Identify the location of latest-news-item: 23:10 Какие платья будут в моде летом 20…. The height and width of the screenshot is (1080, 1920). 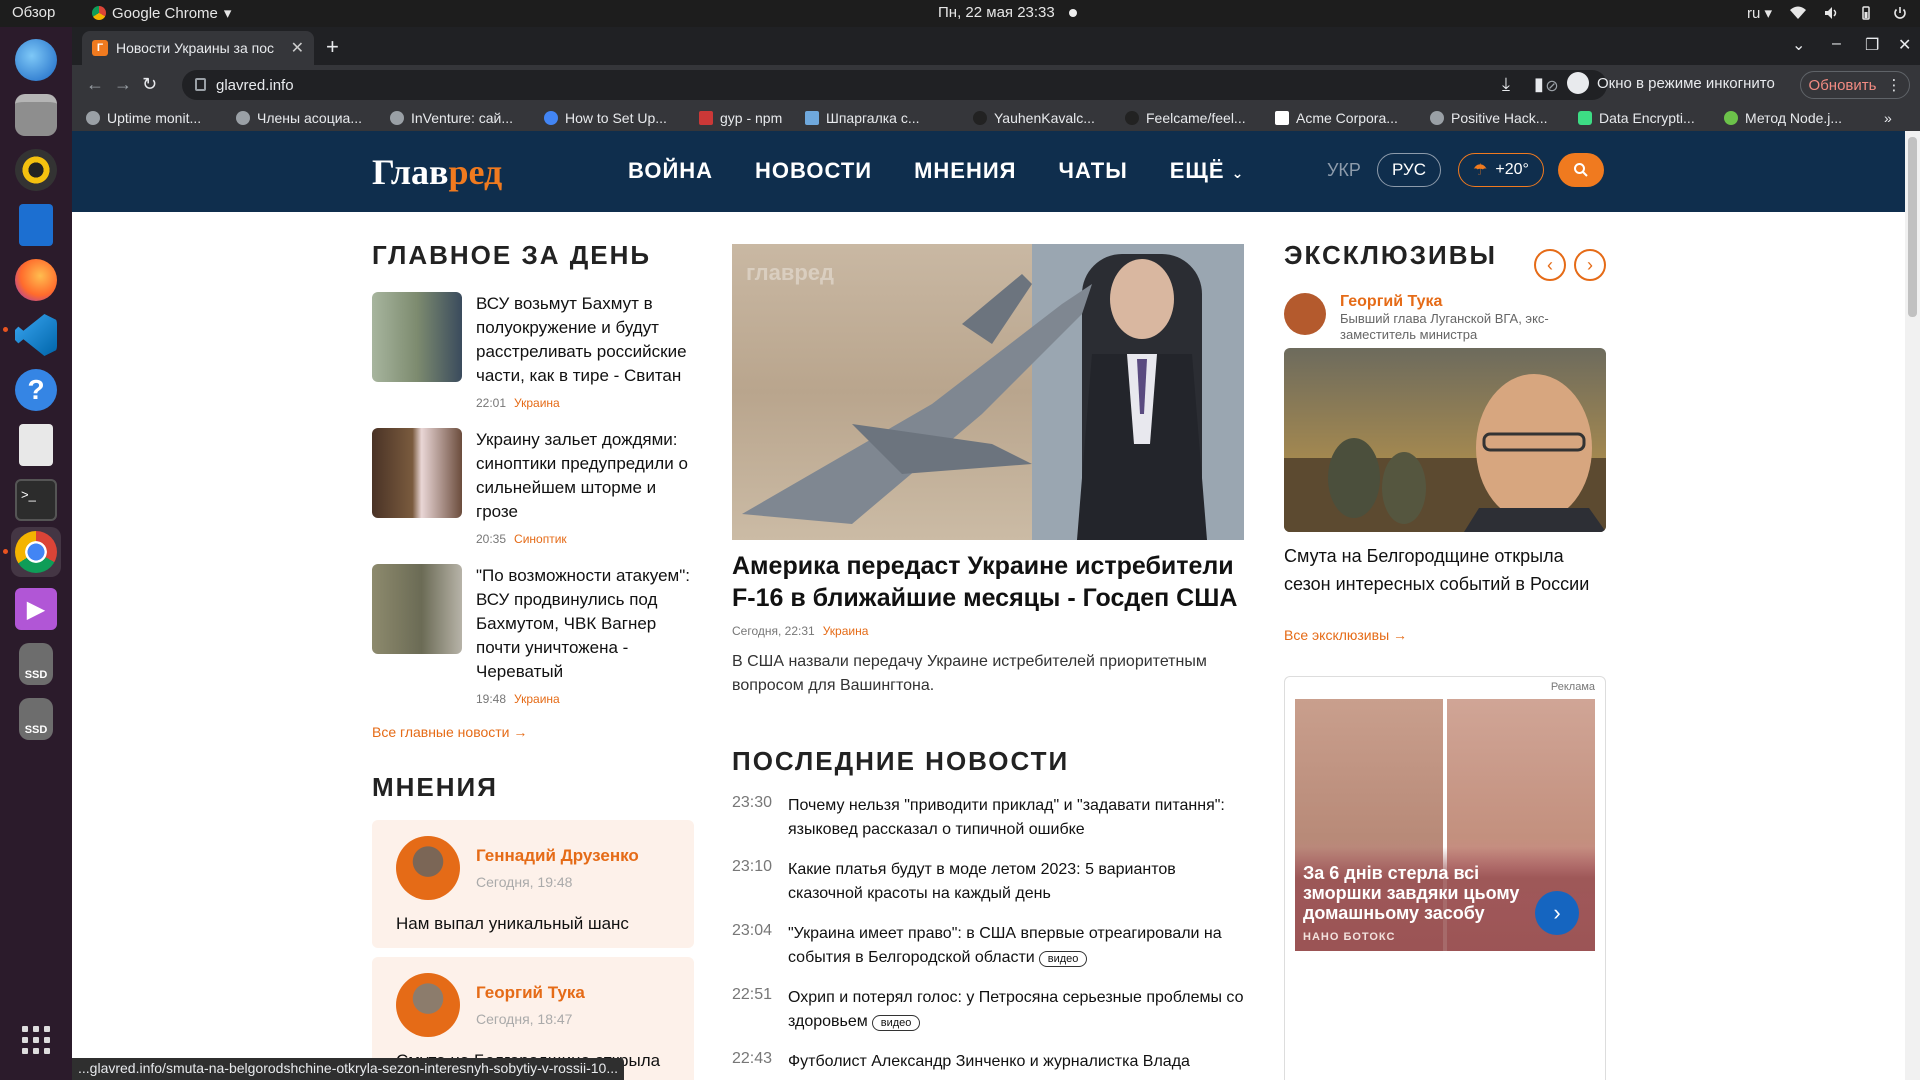
(988, 882).